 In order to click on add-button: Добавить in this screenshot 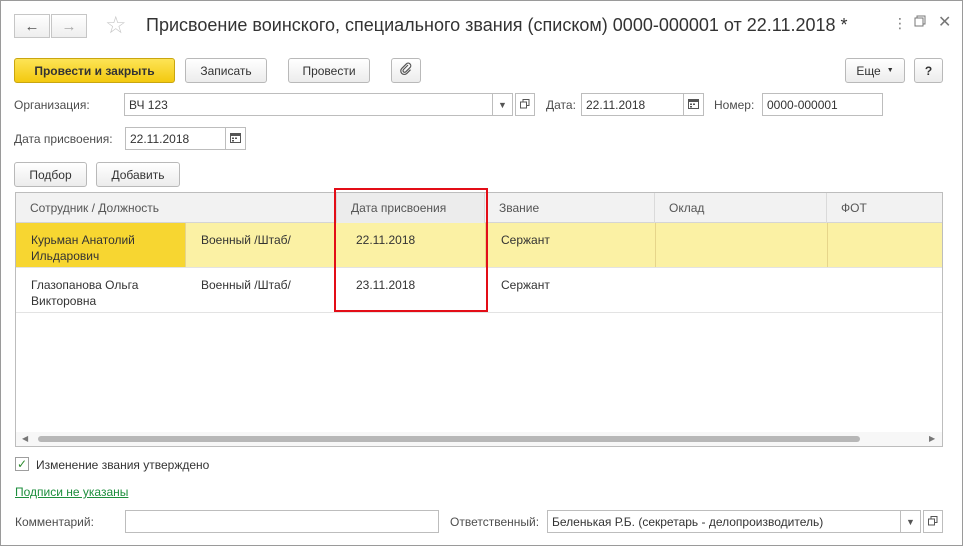, I will do `click(138, 174)`.